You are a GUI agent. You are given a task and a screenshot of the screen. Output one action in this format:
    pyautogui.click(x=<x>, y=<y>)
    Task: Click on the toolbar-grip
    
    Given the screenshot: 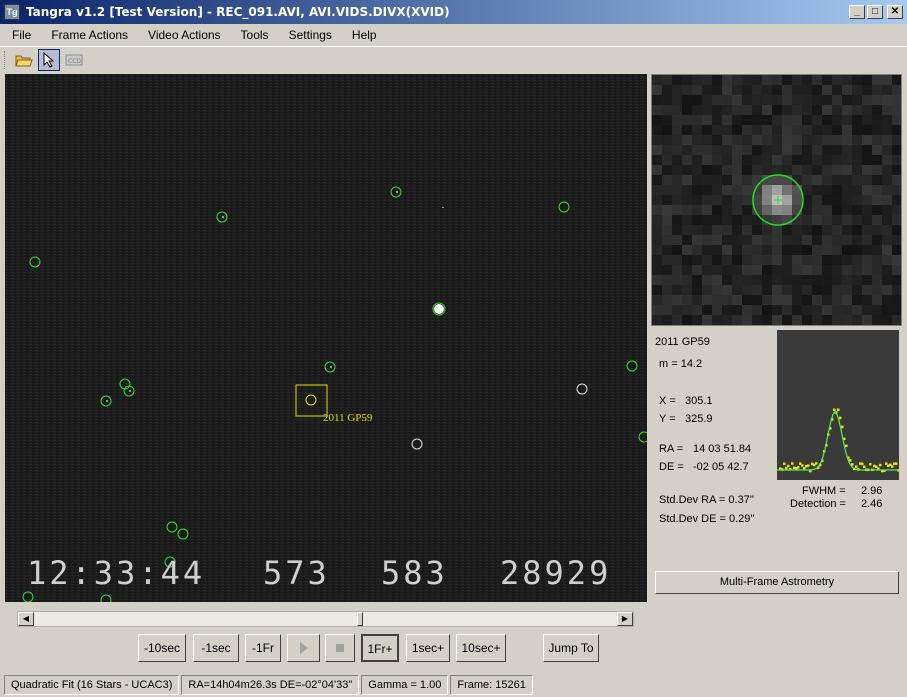 What is the action you would take?
    pyautogui.click(x=5, y=59)
    